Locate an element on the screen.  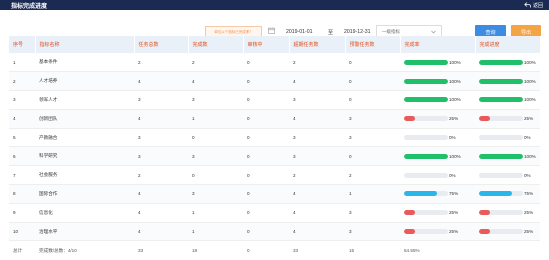
table-row: 4 创新团队 4 1 0 4 3 25% 25% is located at coordinates (274, 119).